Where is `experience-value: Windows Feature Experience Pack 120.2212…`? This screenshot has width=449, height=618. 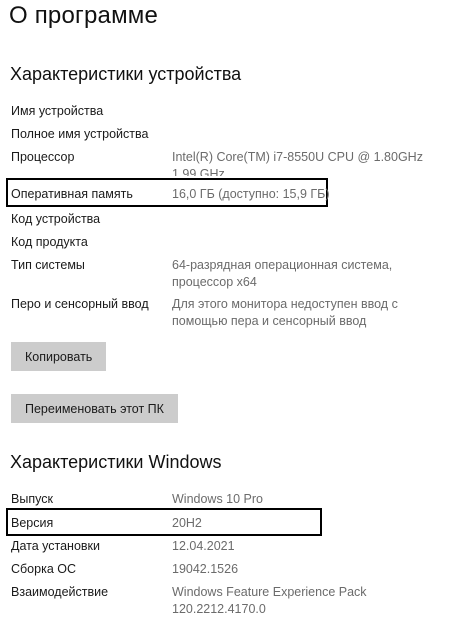
experience-value: Windows Feature Experience Pack 120.2212… is located at coordinates (269, 600).